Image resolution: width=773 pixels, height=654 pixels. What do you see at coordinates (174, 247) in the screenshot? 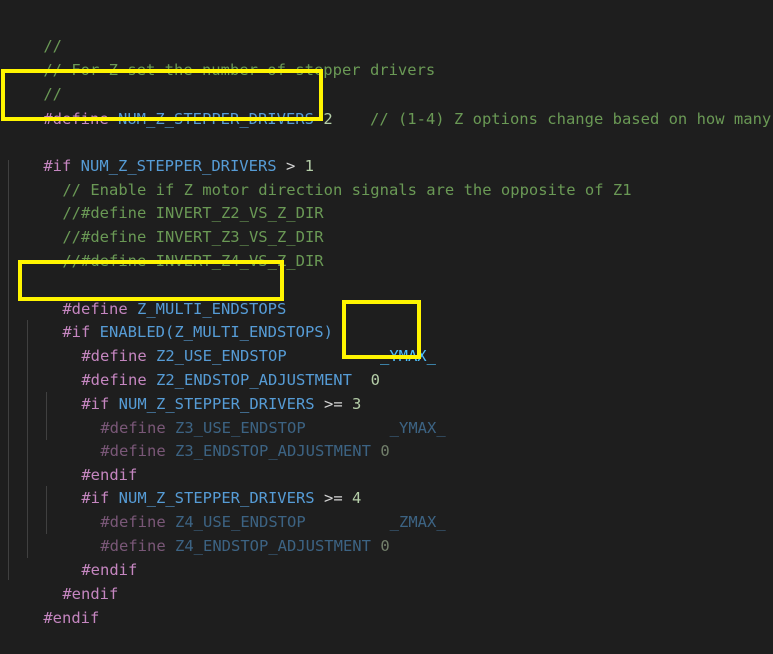
I see `code-line: //#define INVERT_Z4_VS_Z_DIR` at bounding box center [174, 247].